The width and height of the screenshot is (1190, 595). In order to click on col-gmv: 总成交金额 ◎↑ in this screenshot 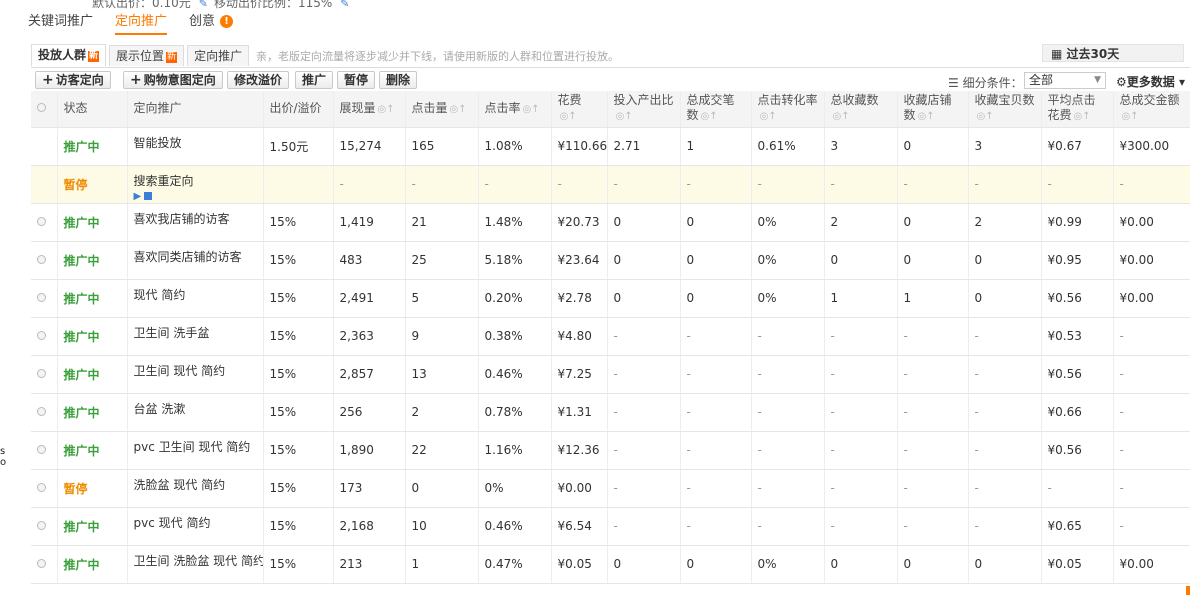, I will do `click(1151, 109)`.